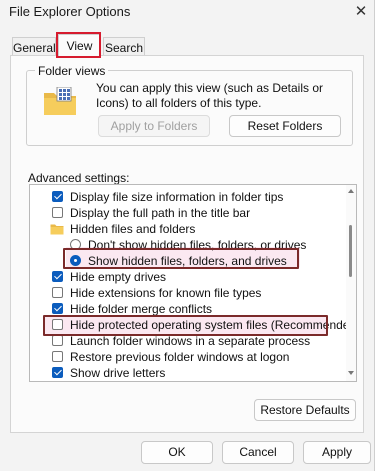  What do you see at coordinates (118, 373) in the screenshot?
I see `list-item-label: Show drive letters` at bounding box center [118, 373].